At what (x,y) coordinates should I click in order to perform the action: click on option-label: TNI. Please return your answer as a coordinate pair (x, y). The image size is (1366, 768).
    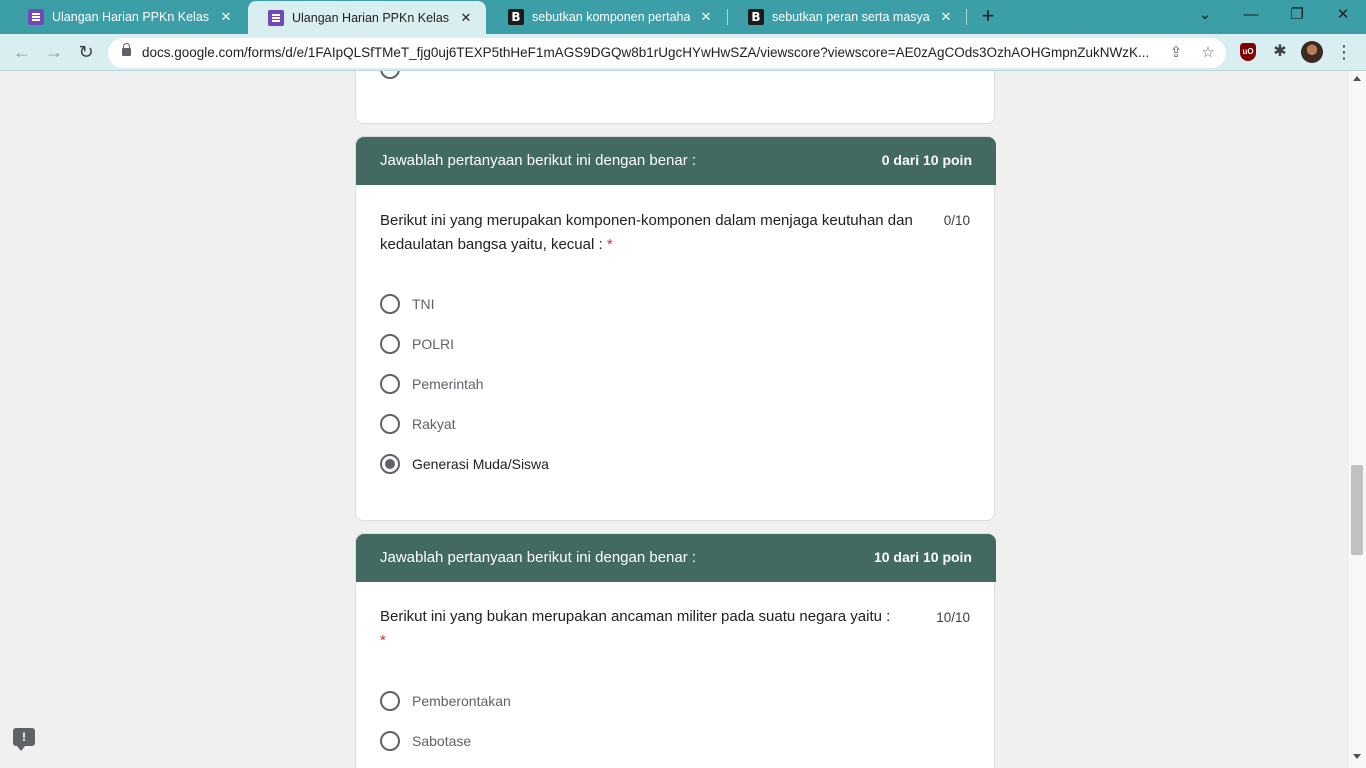
    Looking at the image, I should click on (423, 304).